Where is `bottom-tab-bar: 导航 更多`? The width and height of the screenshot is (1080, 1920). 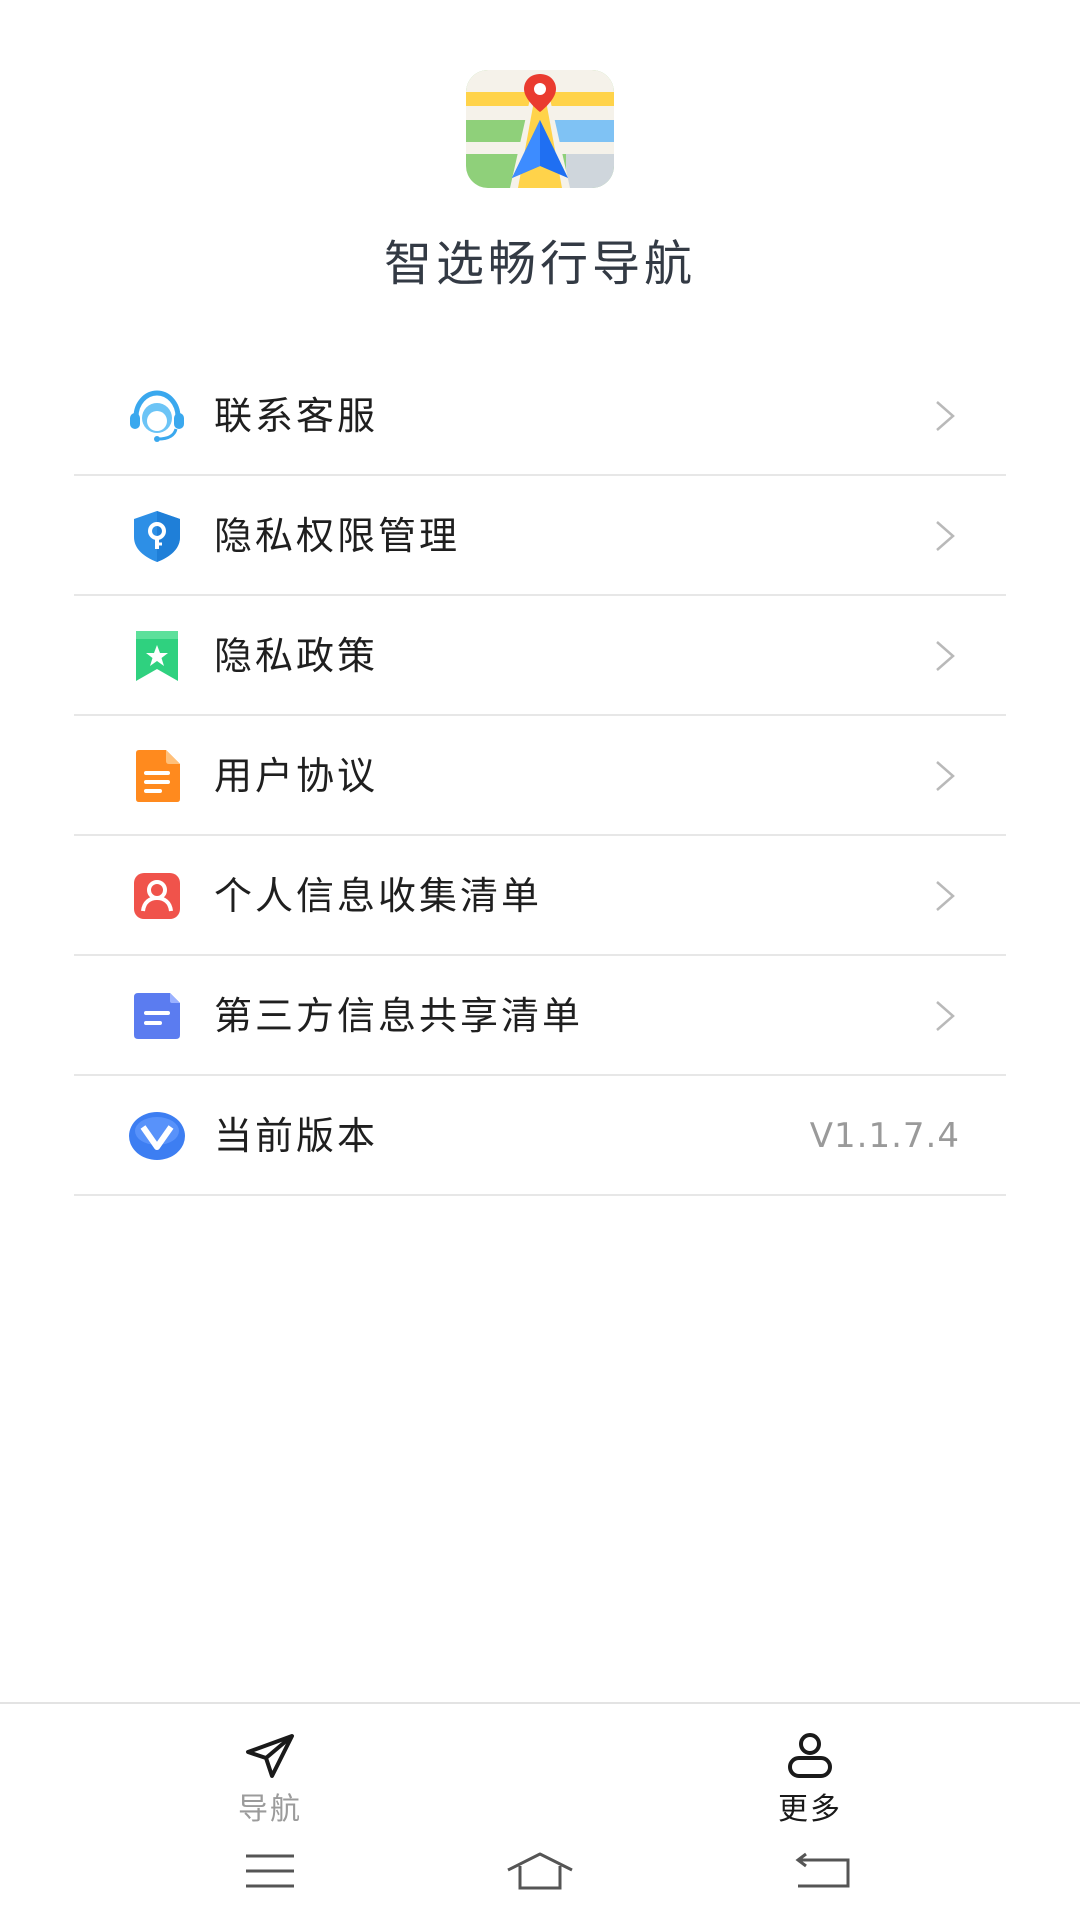
bottom-tab-bar: 导航 更多 is located at coordinates (540, 1765).